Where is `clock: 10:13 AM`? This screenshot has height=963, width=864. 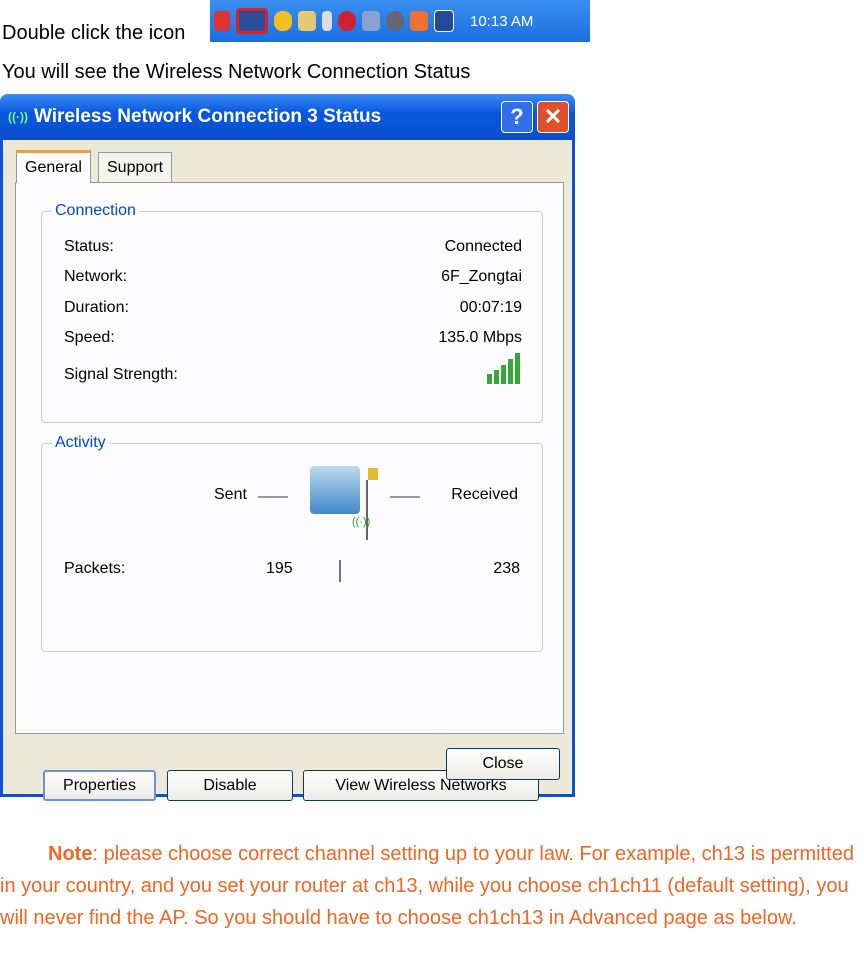
clock: 10:13 AM is located at coordinates (502, 21).